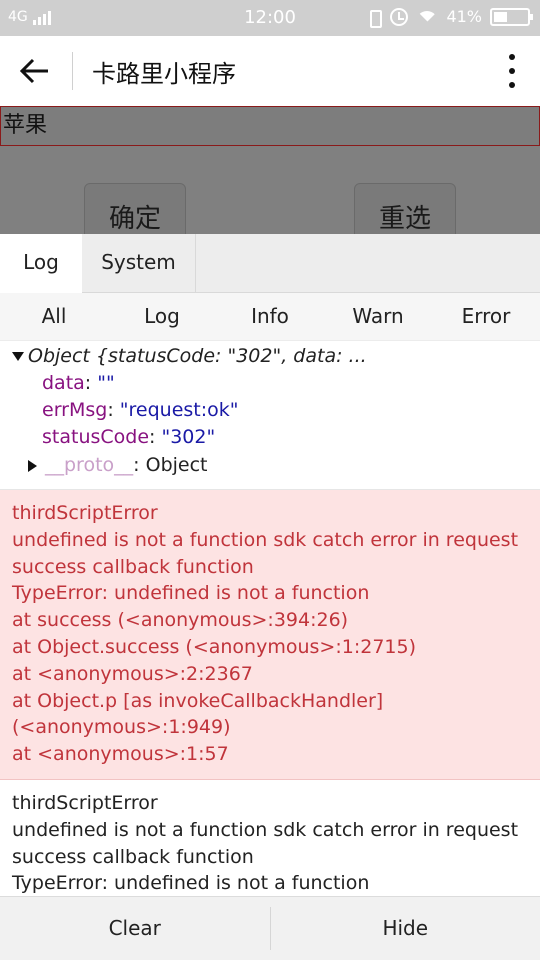  Describe the element at coordinates (270, 126) in the screenshot. I see `food-search-input: 苹果` at that location.